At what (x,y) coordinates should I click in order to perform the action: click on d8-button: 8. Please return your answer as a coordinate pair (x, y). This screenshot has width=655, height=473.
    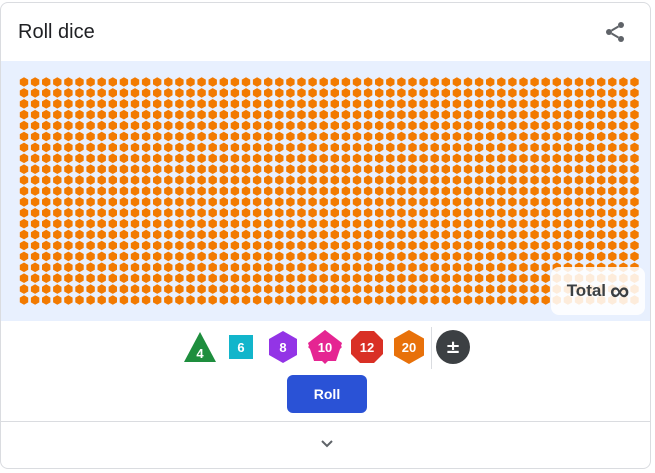
    Looking at the image, I should click on (283, 347).